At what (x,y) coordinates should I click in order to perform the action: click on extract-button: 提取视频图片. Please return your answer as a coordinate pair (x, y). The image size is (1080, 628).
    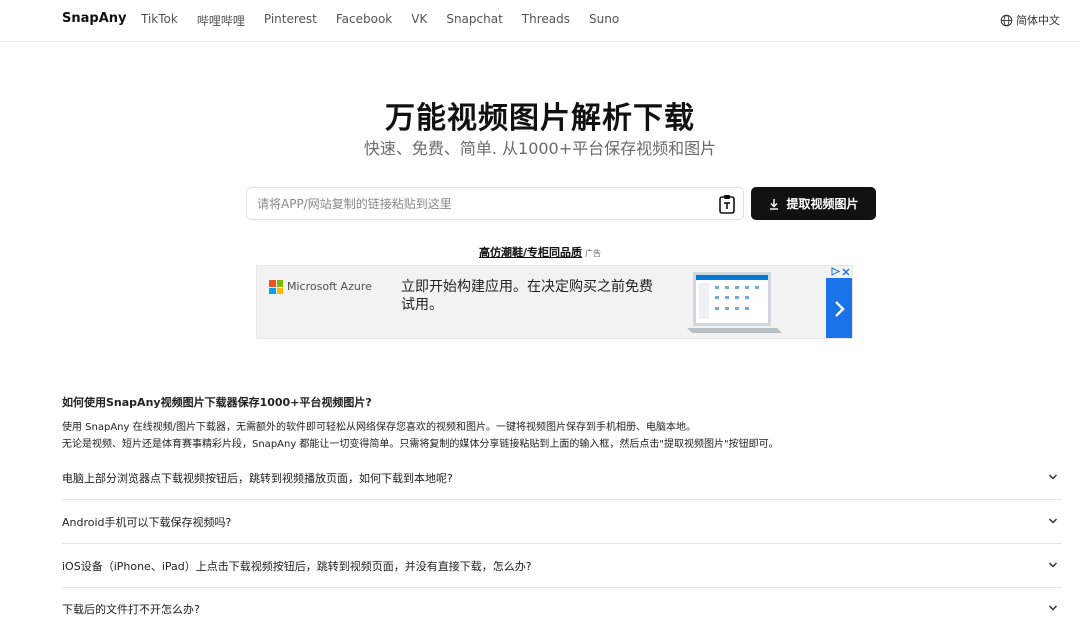
    Looking at the image, I should click on (813, 203).